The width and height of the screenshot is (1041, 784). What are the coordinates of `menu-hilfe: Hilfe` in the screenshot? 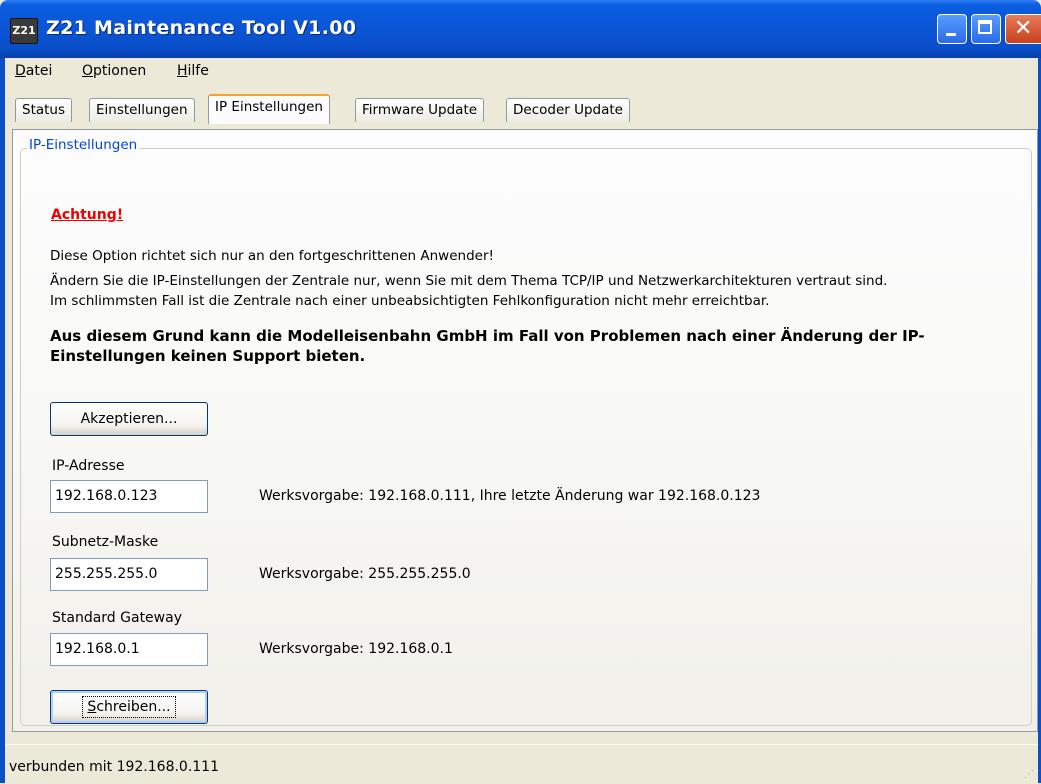 It's located at (193, 71).